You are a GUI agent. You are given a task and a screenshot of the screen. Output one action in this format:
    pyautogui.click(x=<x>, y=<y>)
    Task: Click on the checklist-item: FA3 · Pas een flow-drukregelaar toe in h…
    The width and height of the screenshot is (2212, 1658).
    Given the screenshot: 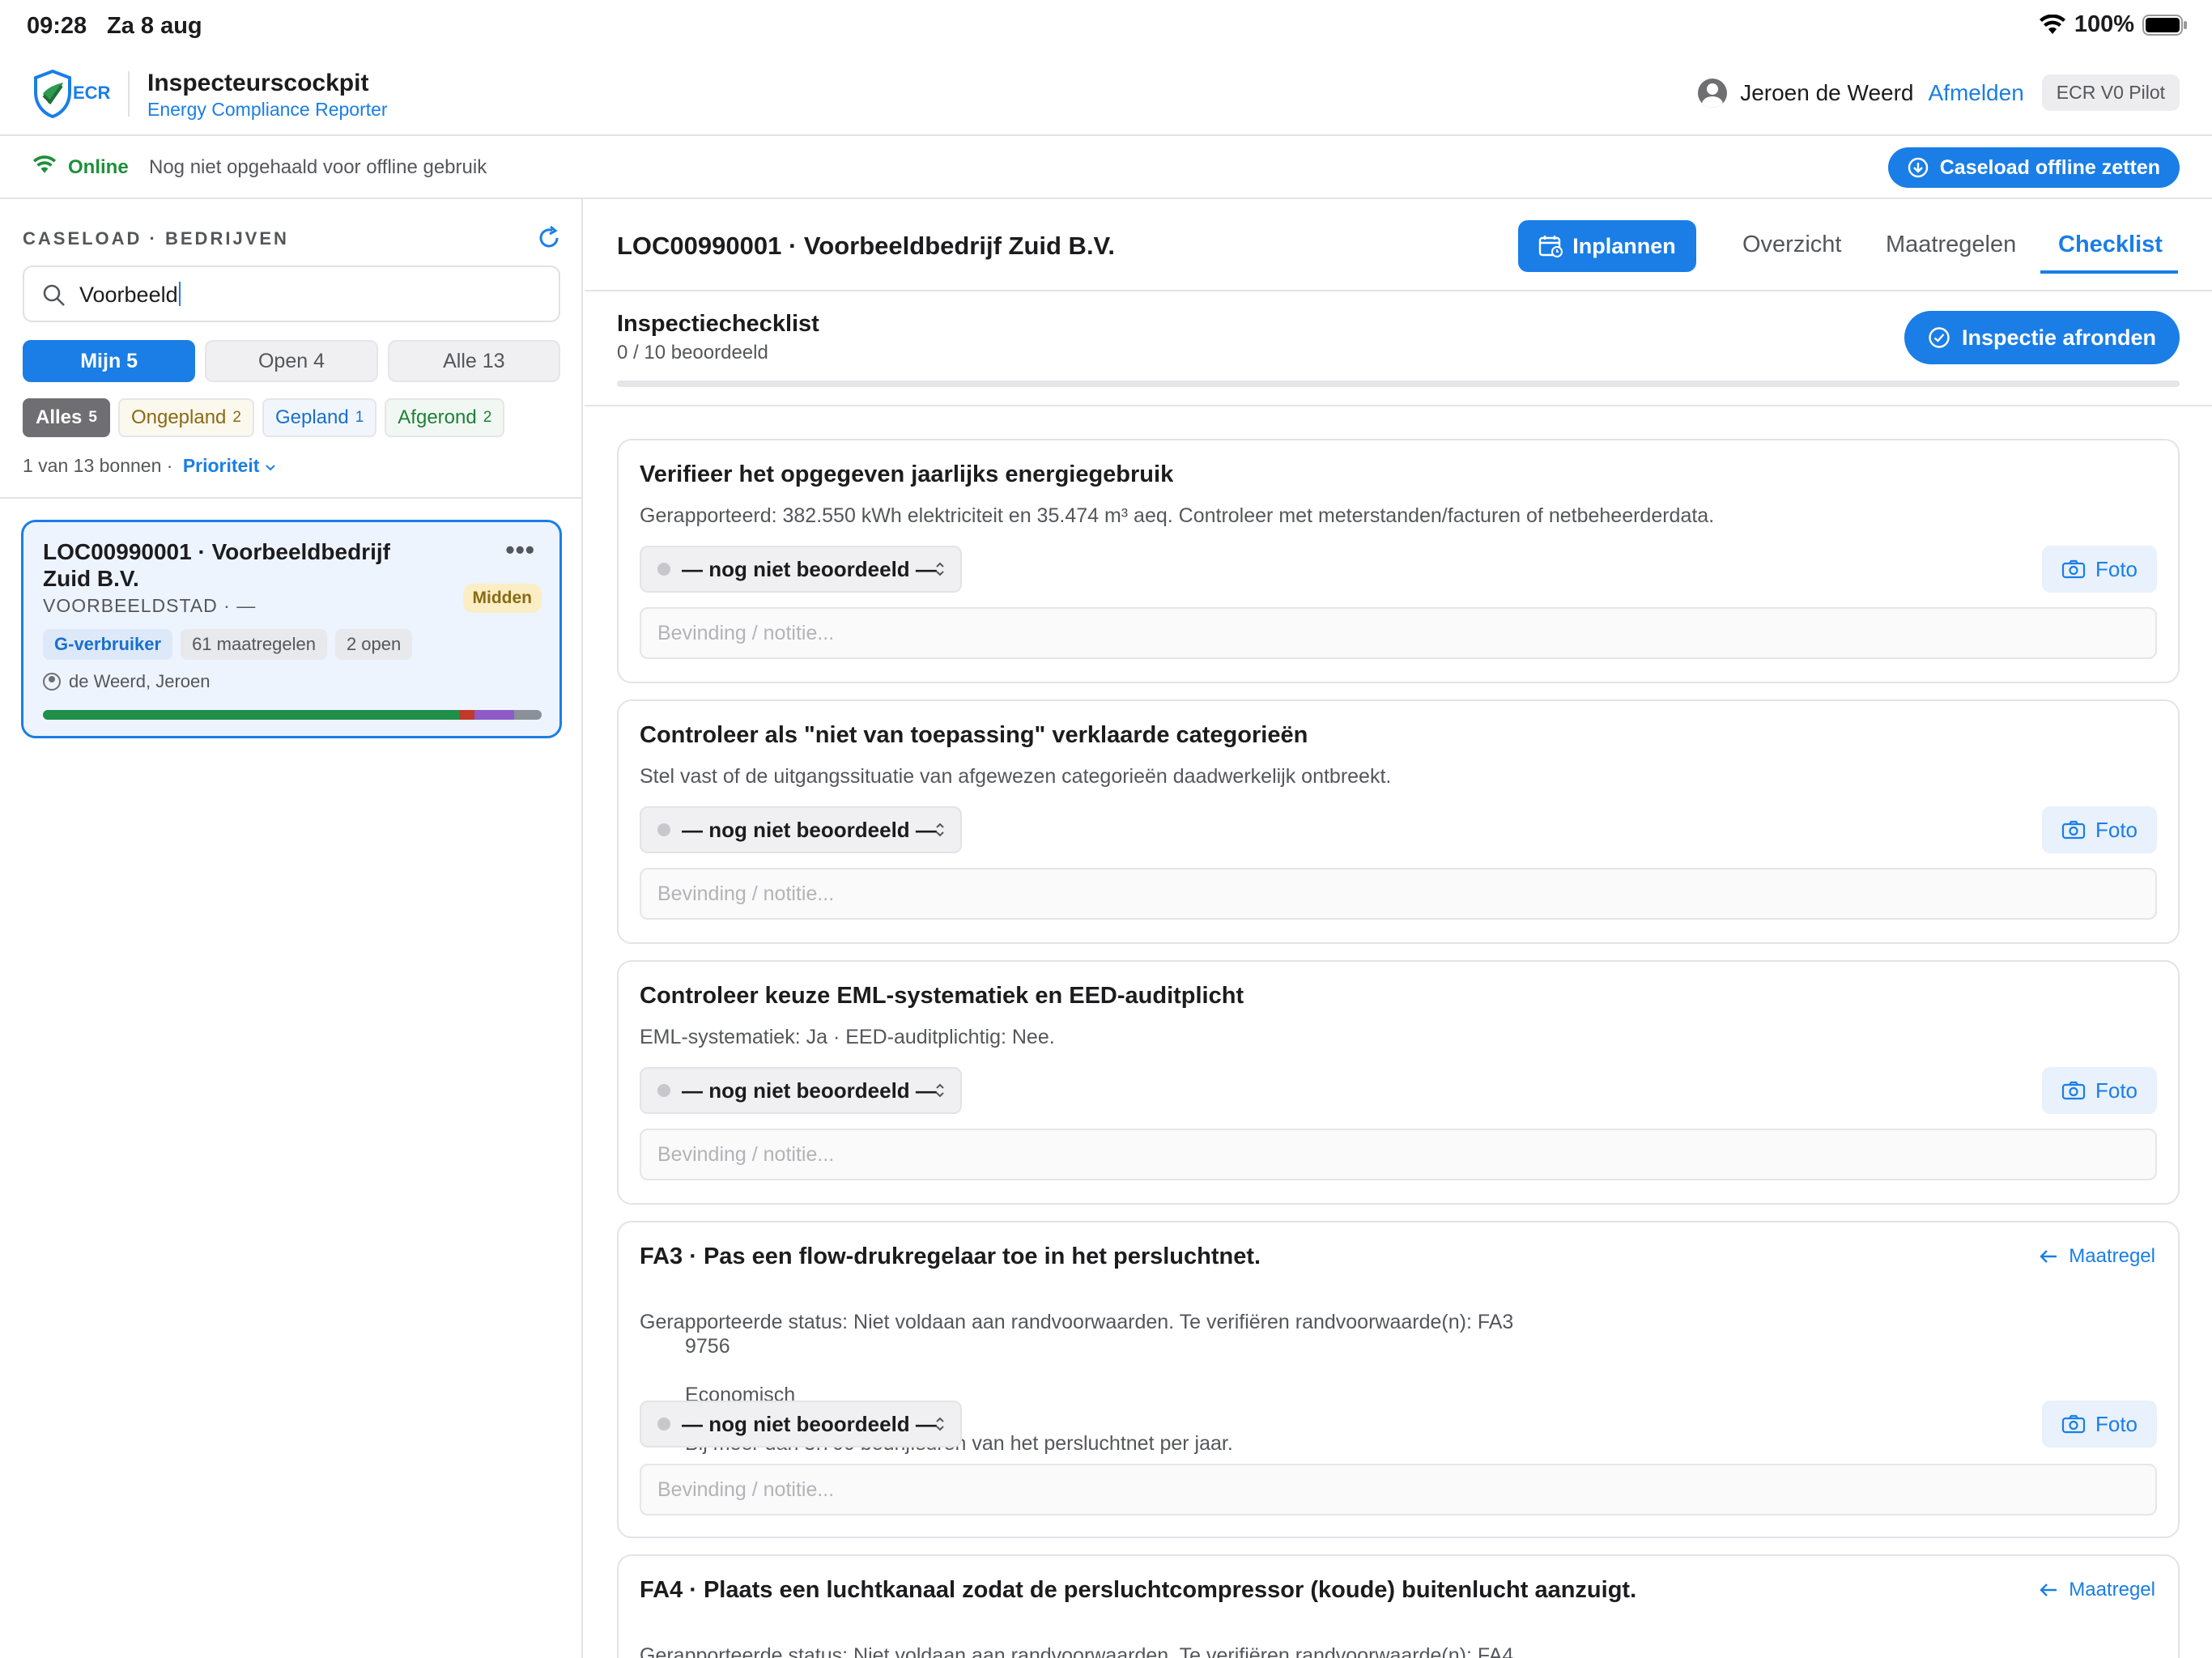 What is the action you would take?
    pyautogui.click(x=1398, y=1379)
    